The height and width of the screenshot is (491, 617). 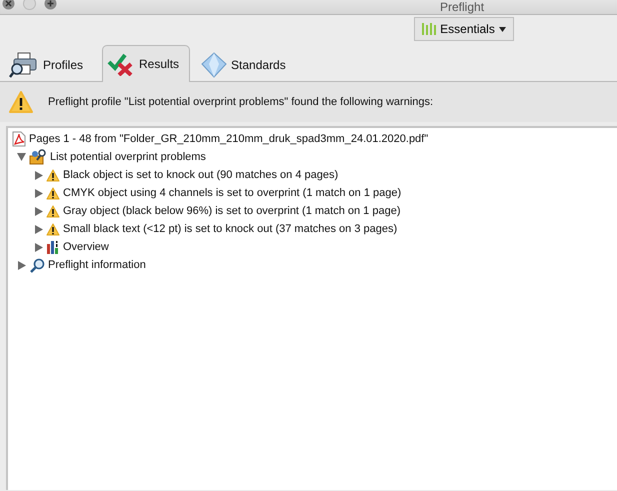 What do you see at coordinates (97, 265) in the screenshot?
I see `tree-item: Preflight information` at bounding box center [97, 265].